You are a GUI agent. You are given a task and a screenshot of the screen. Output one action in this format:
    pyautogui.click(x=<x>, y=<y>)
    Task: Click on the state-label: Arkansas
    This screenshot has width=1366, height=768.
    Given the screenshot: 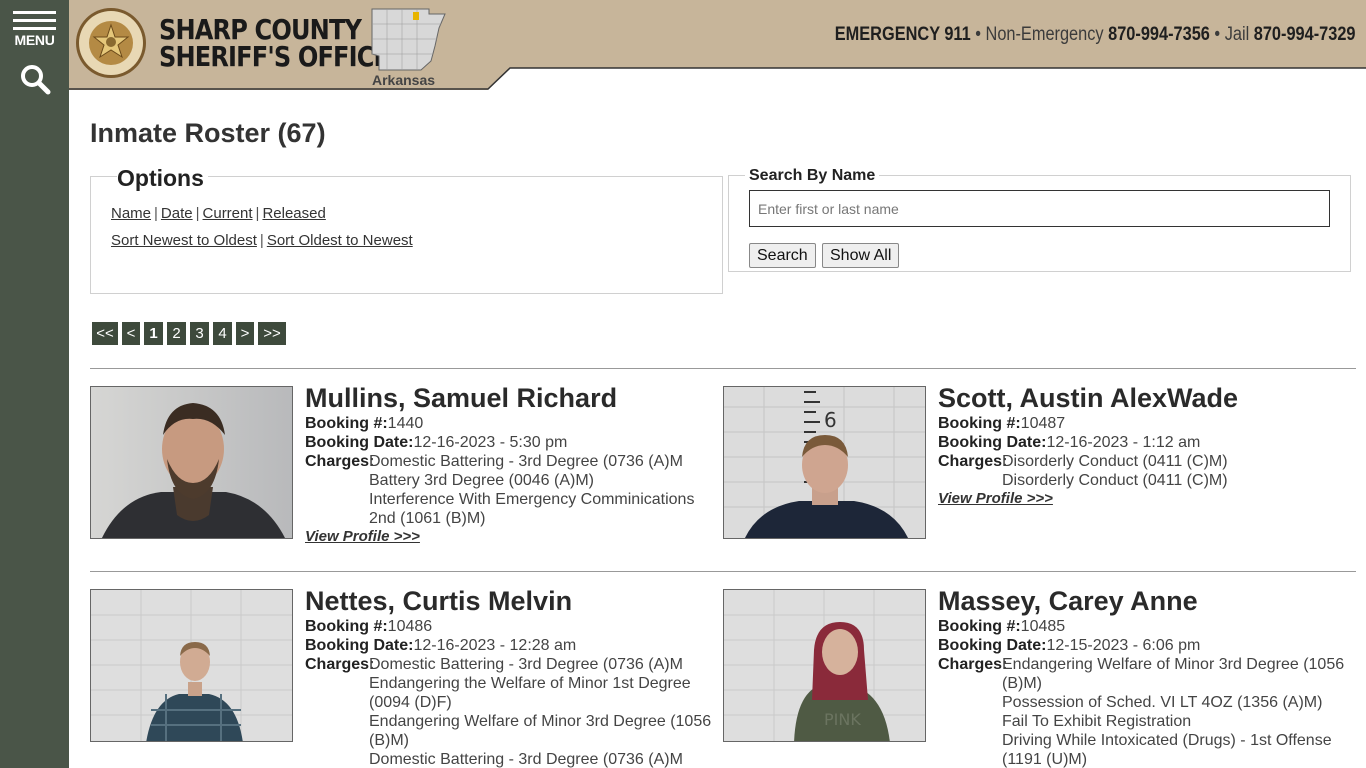 What is the action you would take?
    pyautogui.click(x=404, y=80)
    